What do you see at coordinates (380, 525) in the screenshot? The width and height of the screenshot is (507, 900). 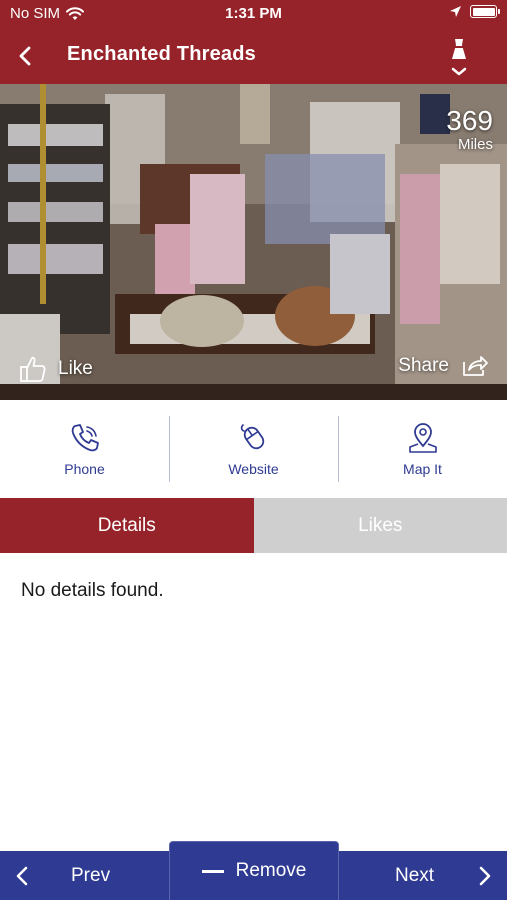 I see `tab-likes: Likes` at bounding box center [380, 525].